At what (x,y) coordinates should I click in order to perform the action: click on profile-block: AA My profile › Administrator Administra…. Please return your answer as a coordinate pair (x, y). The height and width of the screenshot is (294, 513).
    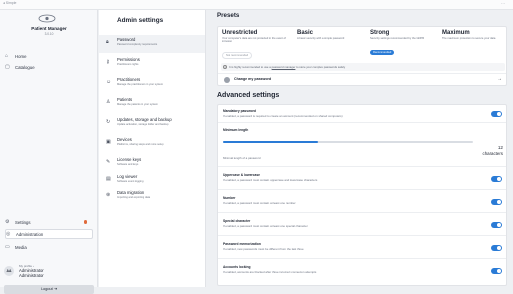
    Looking at the image, I should click on (49, 272).